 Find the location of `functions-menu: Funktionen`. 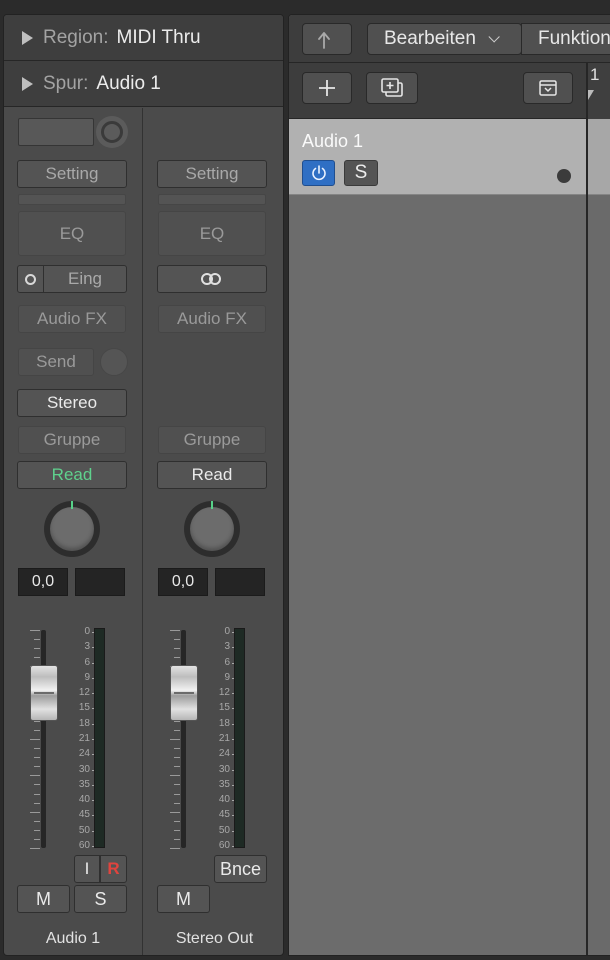

functions-menu: Funktionen is located at coordinates (565, 39).